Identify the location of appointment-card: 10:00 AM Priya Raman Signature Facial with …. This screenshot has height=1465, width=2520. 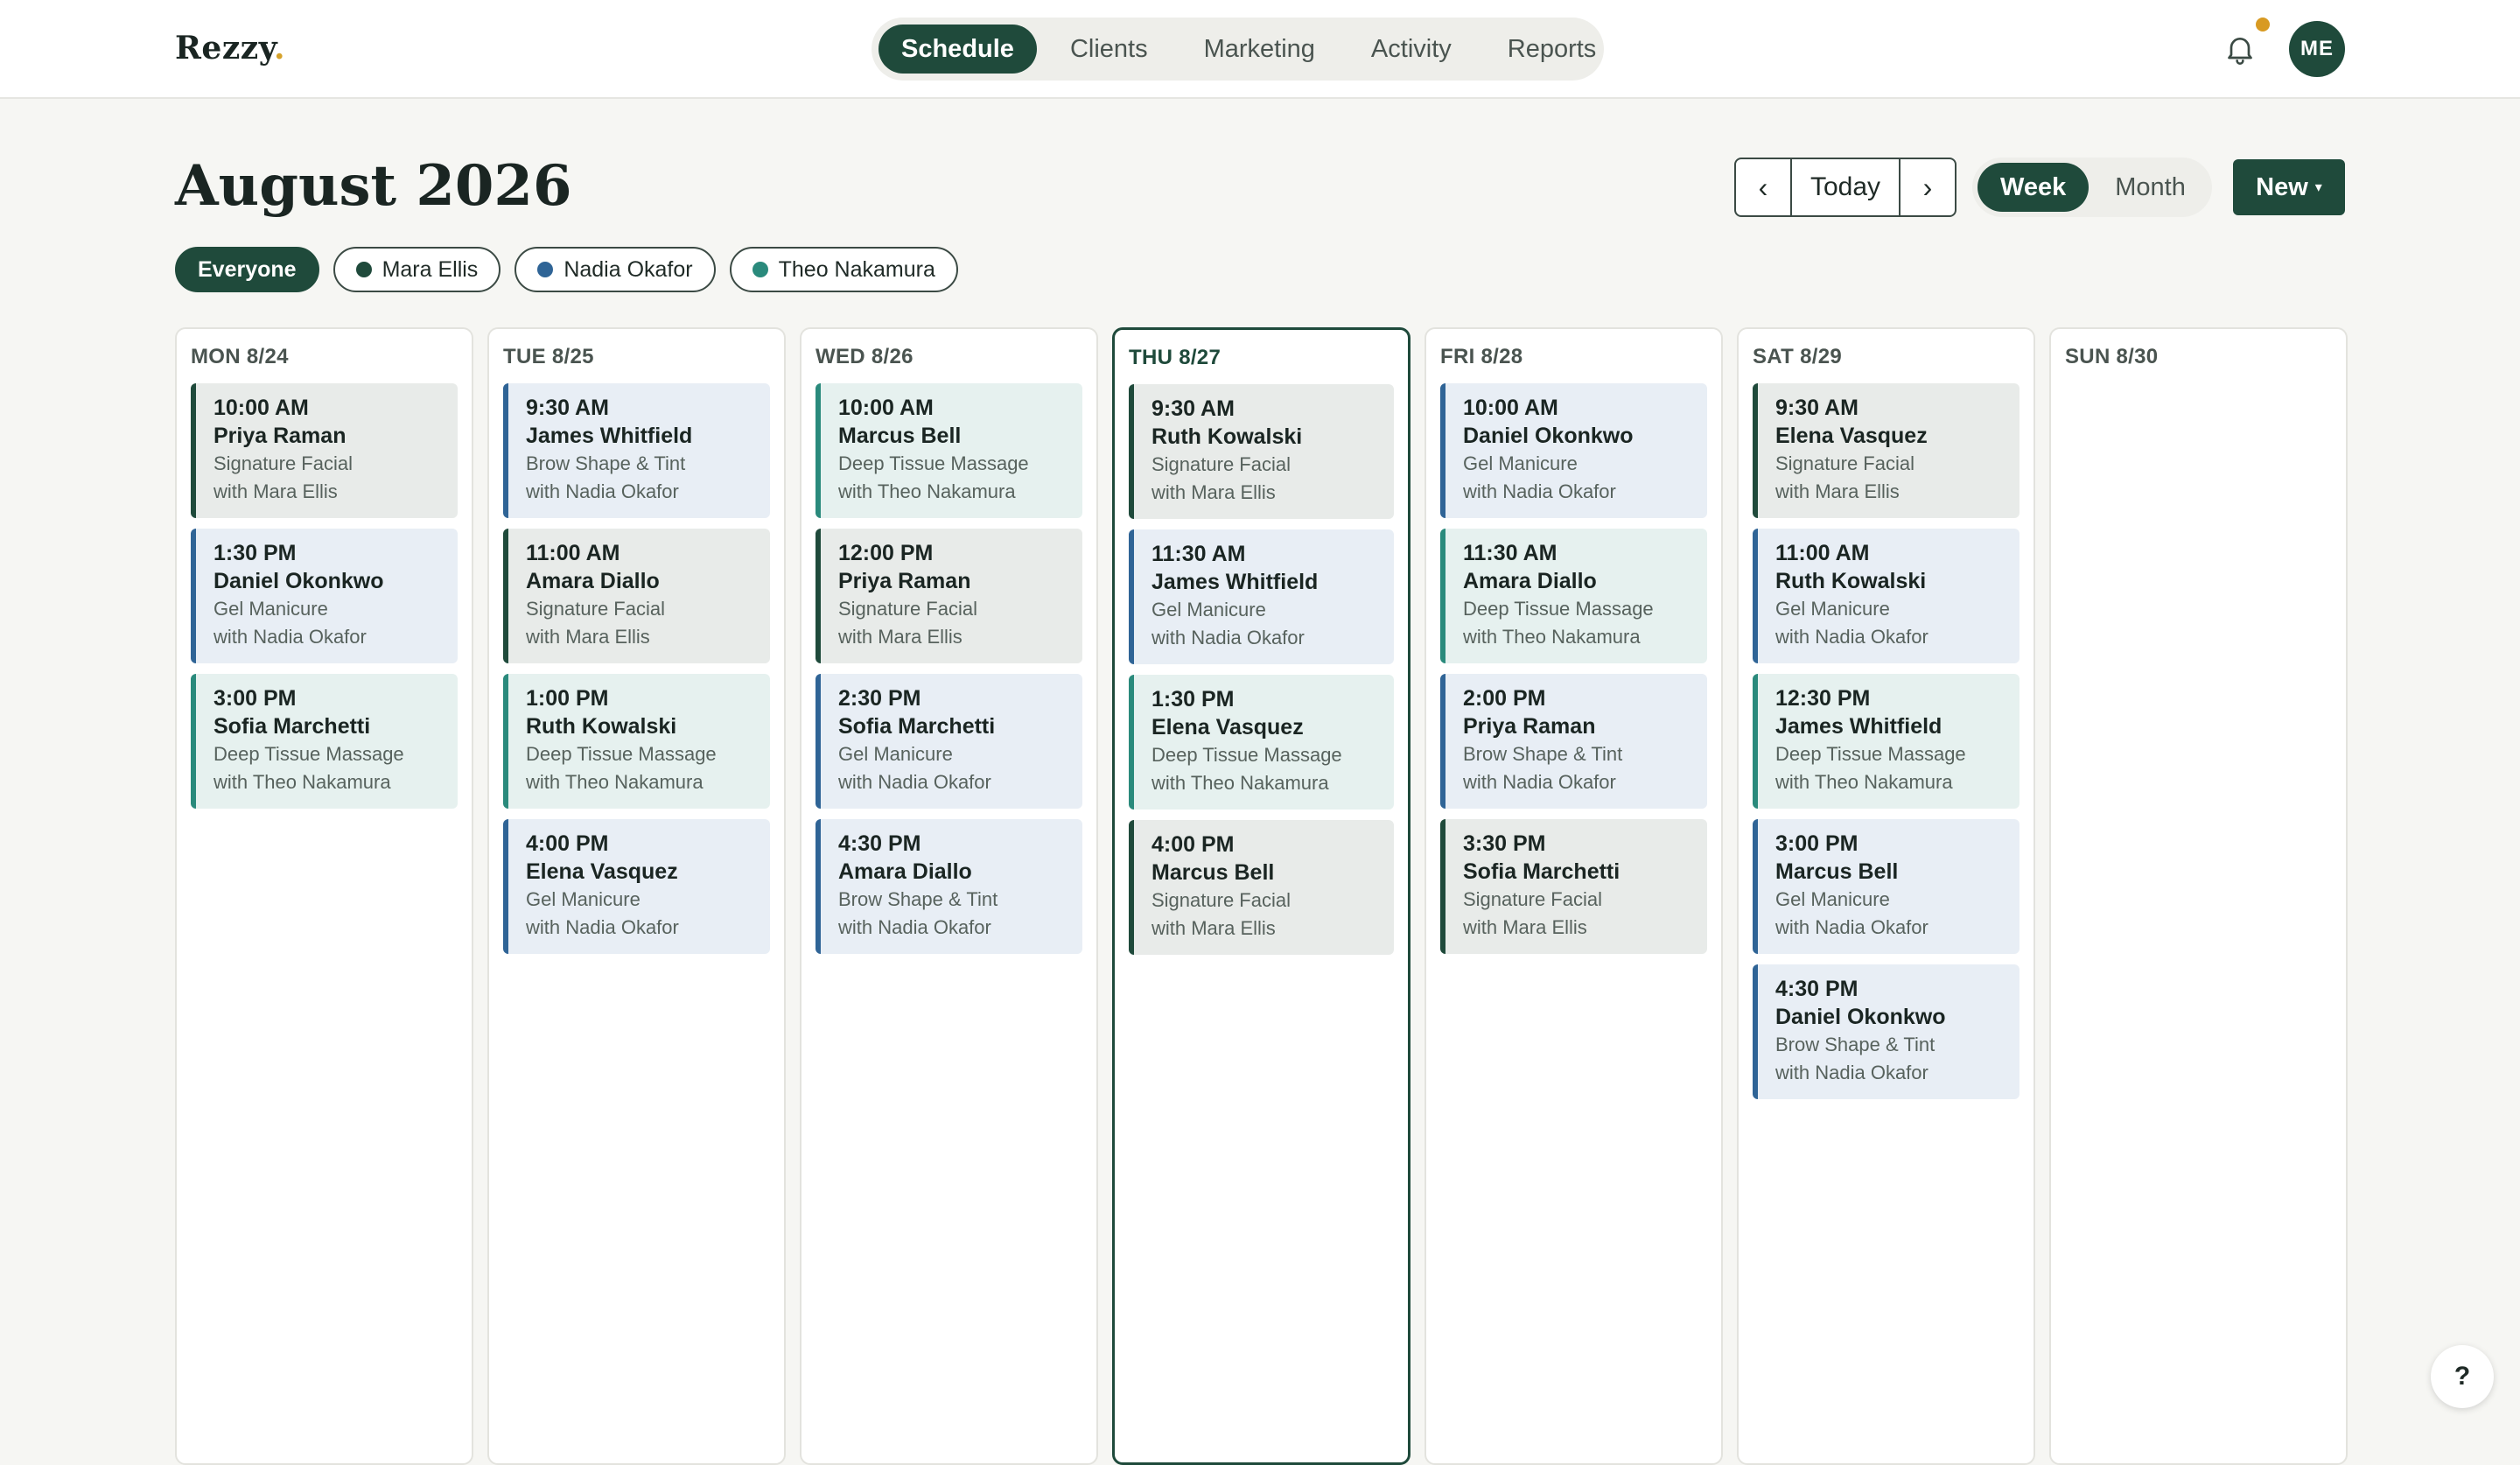
(324, 450).